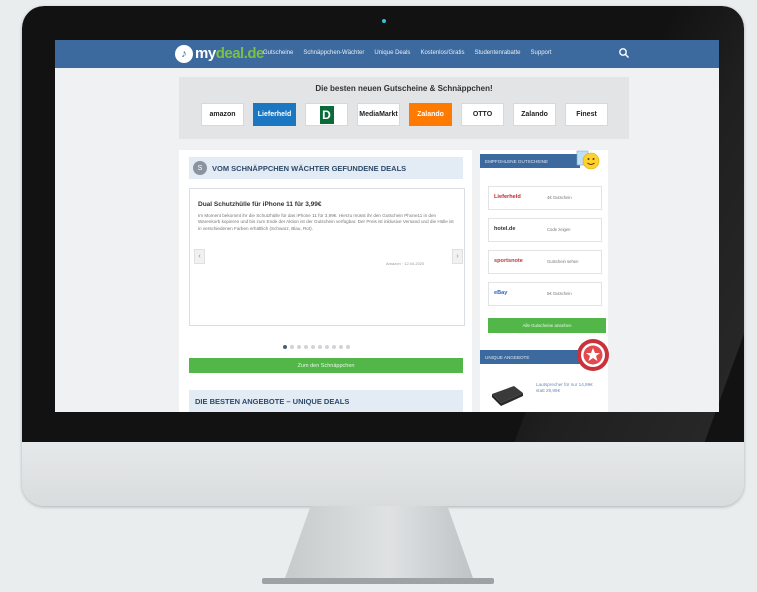  I want to click on all-deals-button: Zum den Schnäppchen, so click(326, 365).